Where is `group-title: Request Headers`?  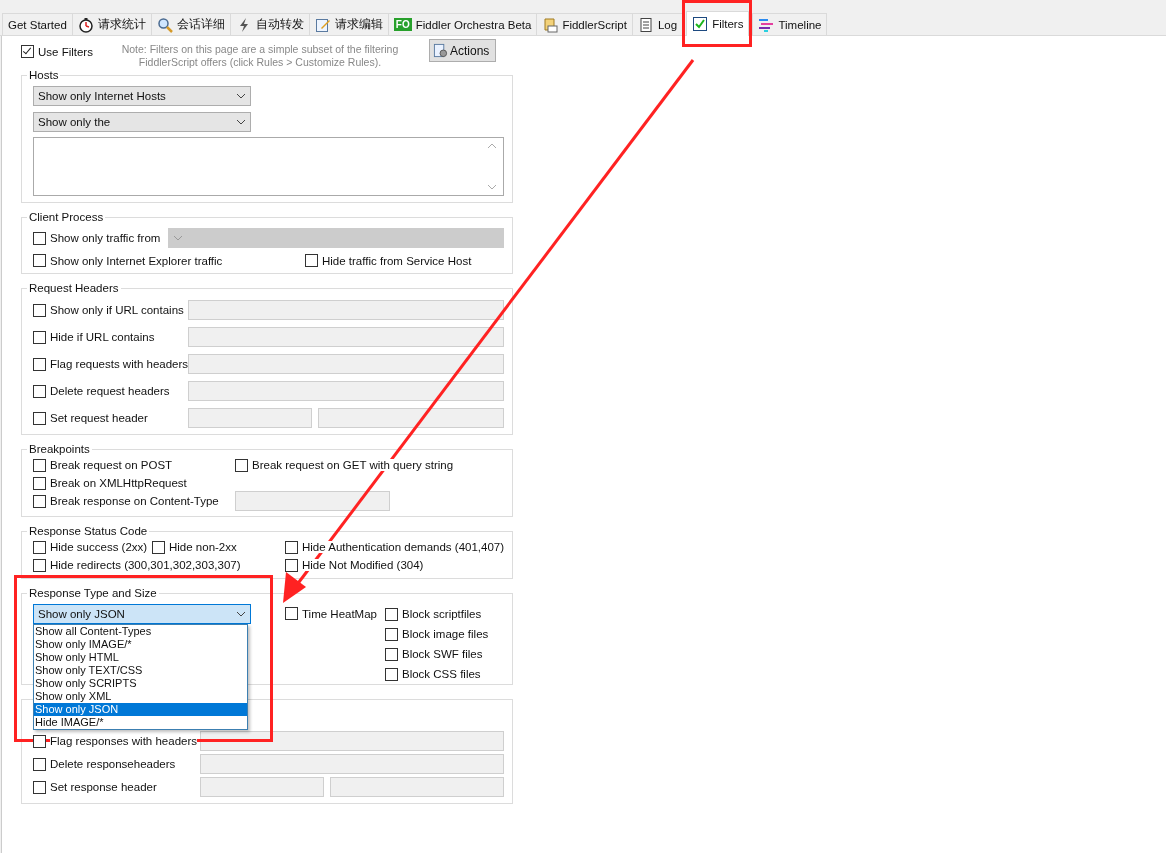 group-title: Request Headers is located at coordinates (74, 288).